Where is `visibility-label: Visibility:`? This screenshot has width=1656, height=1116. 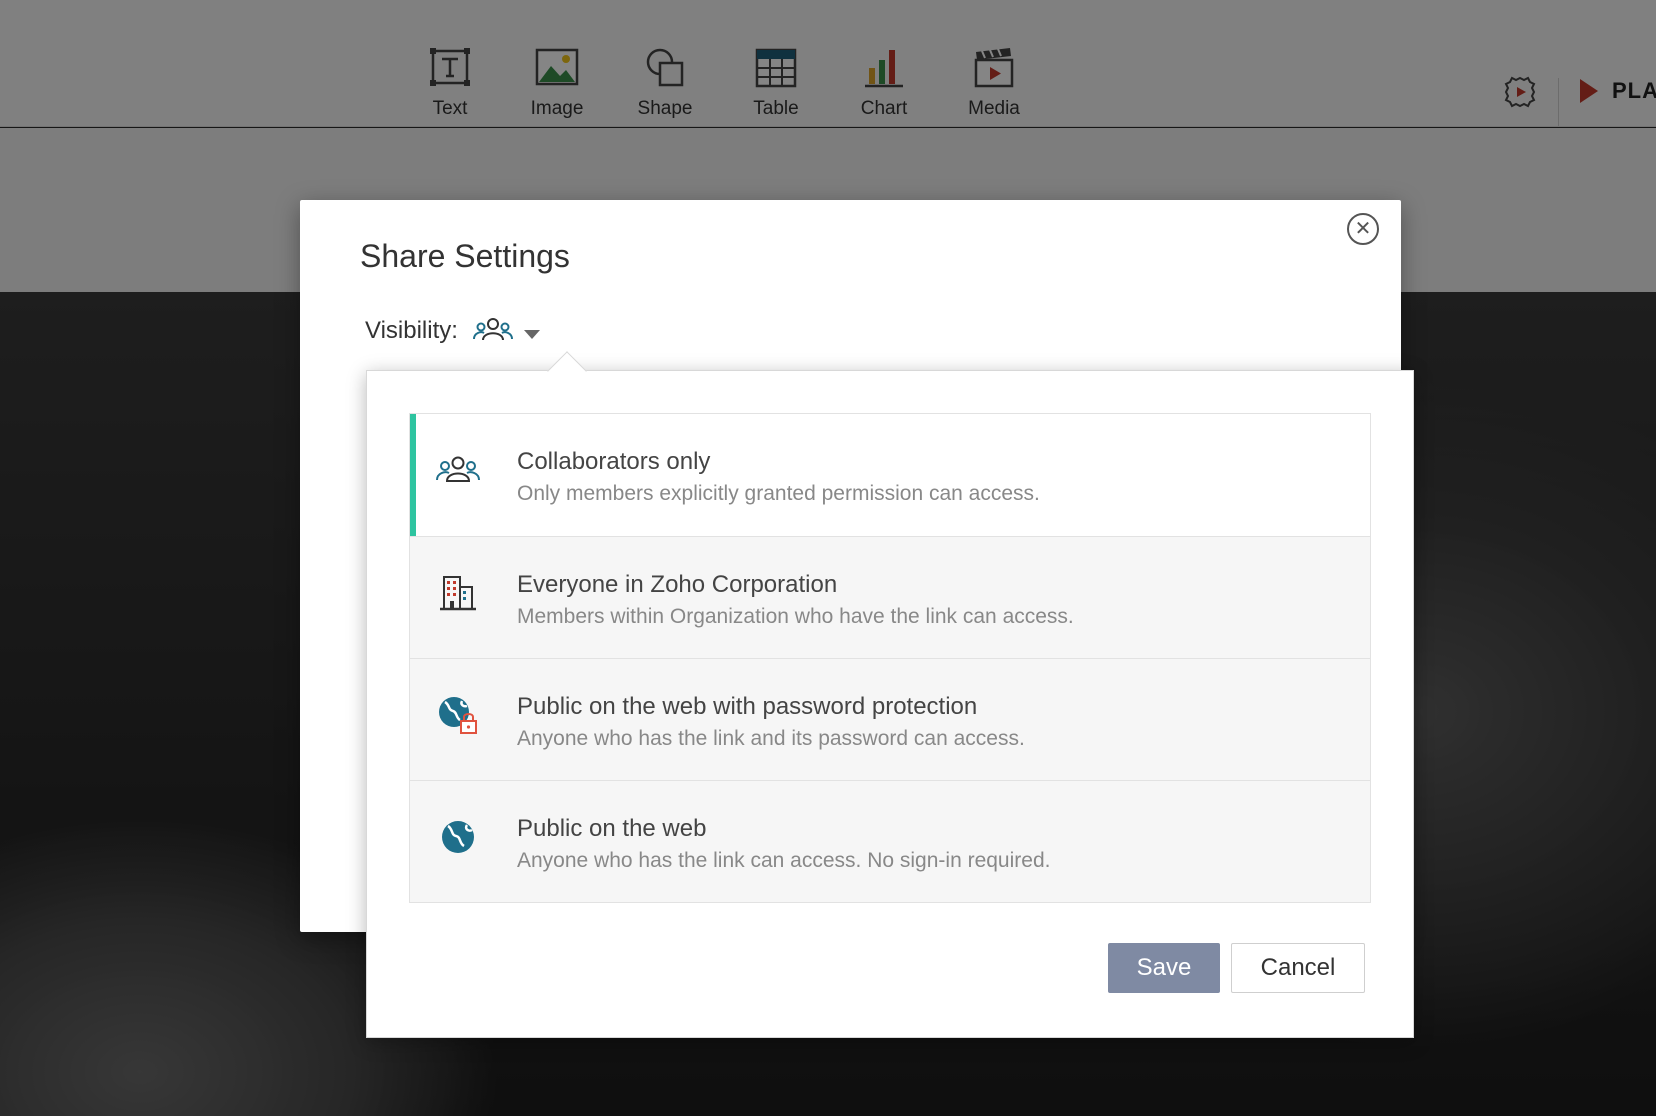 visibility-label: Visibility: is located at coordinates (411, 330).